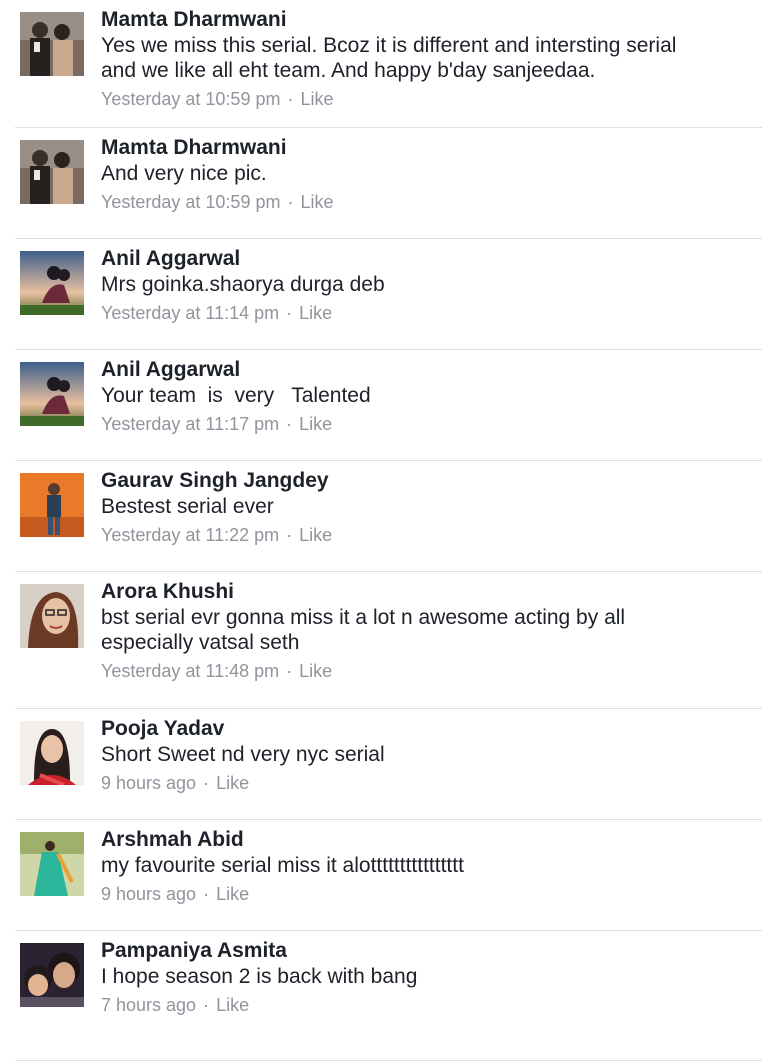 This screenshot has height=1061, width=762. I want to click on comment-author-link: Pampaniya Asmita, so click(416, 951).